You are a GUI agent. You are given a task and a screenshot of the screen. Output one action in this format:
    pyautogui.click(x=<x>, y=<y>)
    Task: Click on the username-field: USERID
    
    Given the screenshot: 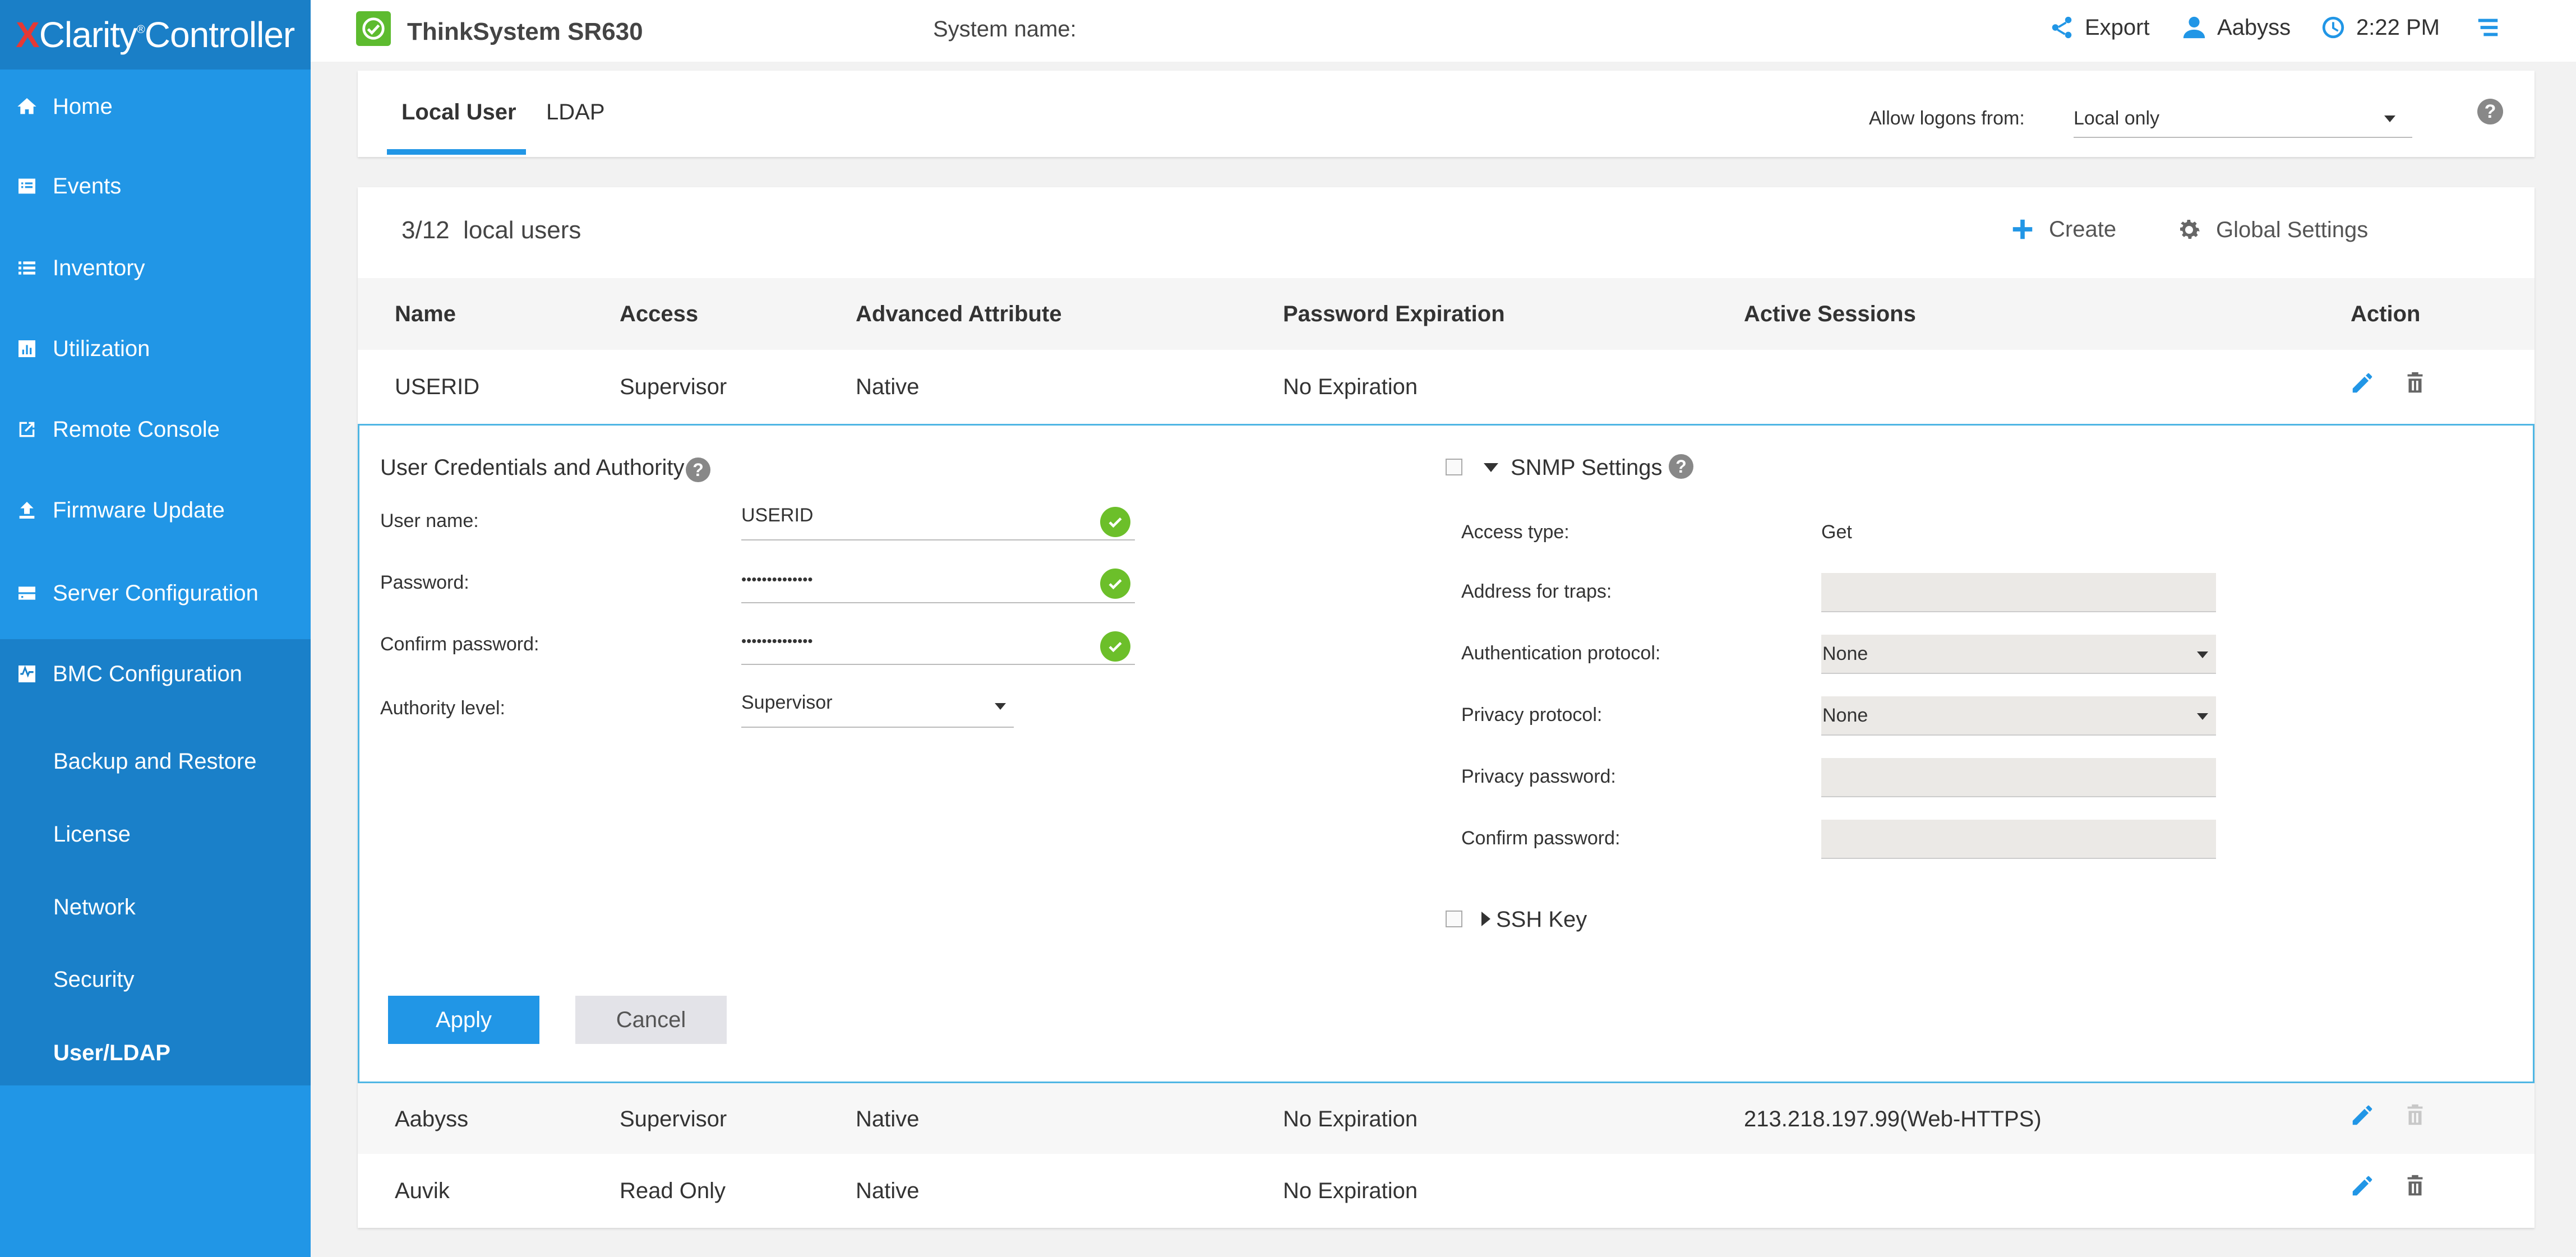 What is the action you would take?
    pyautogui.click(x=938, y=522)
    